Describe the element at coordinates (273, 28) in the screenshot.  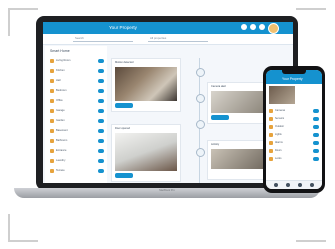
I see `avatar` at that location.